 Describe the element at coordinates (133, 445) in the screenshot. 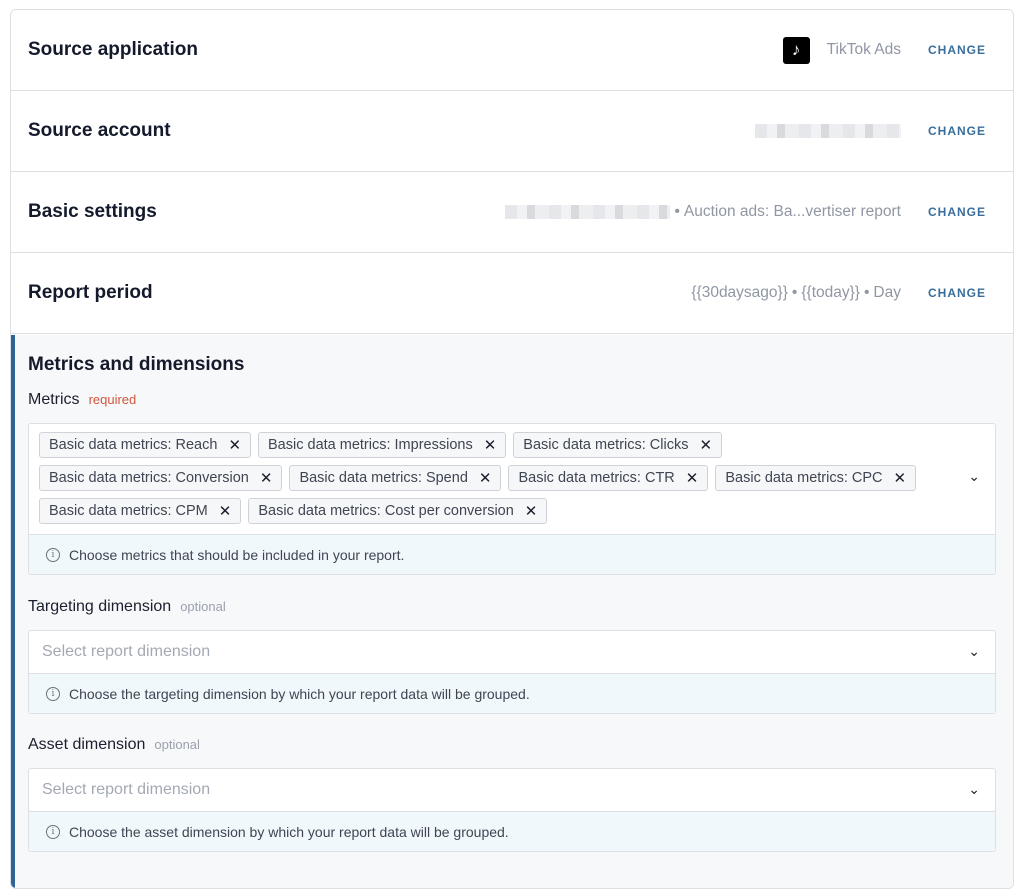

I see `chip-label: Basic data metrics: Reach` at that location.